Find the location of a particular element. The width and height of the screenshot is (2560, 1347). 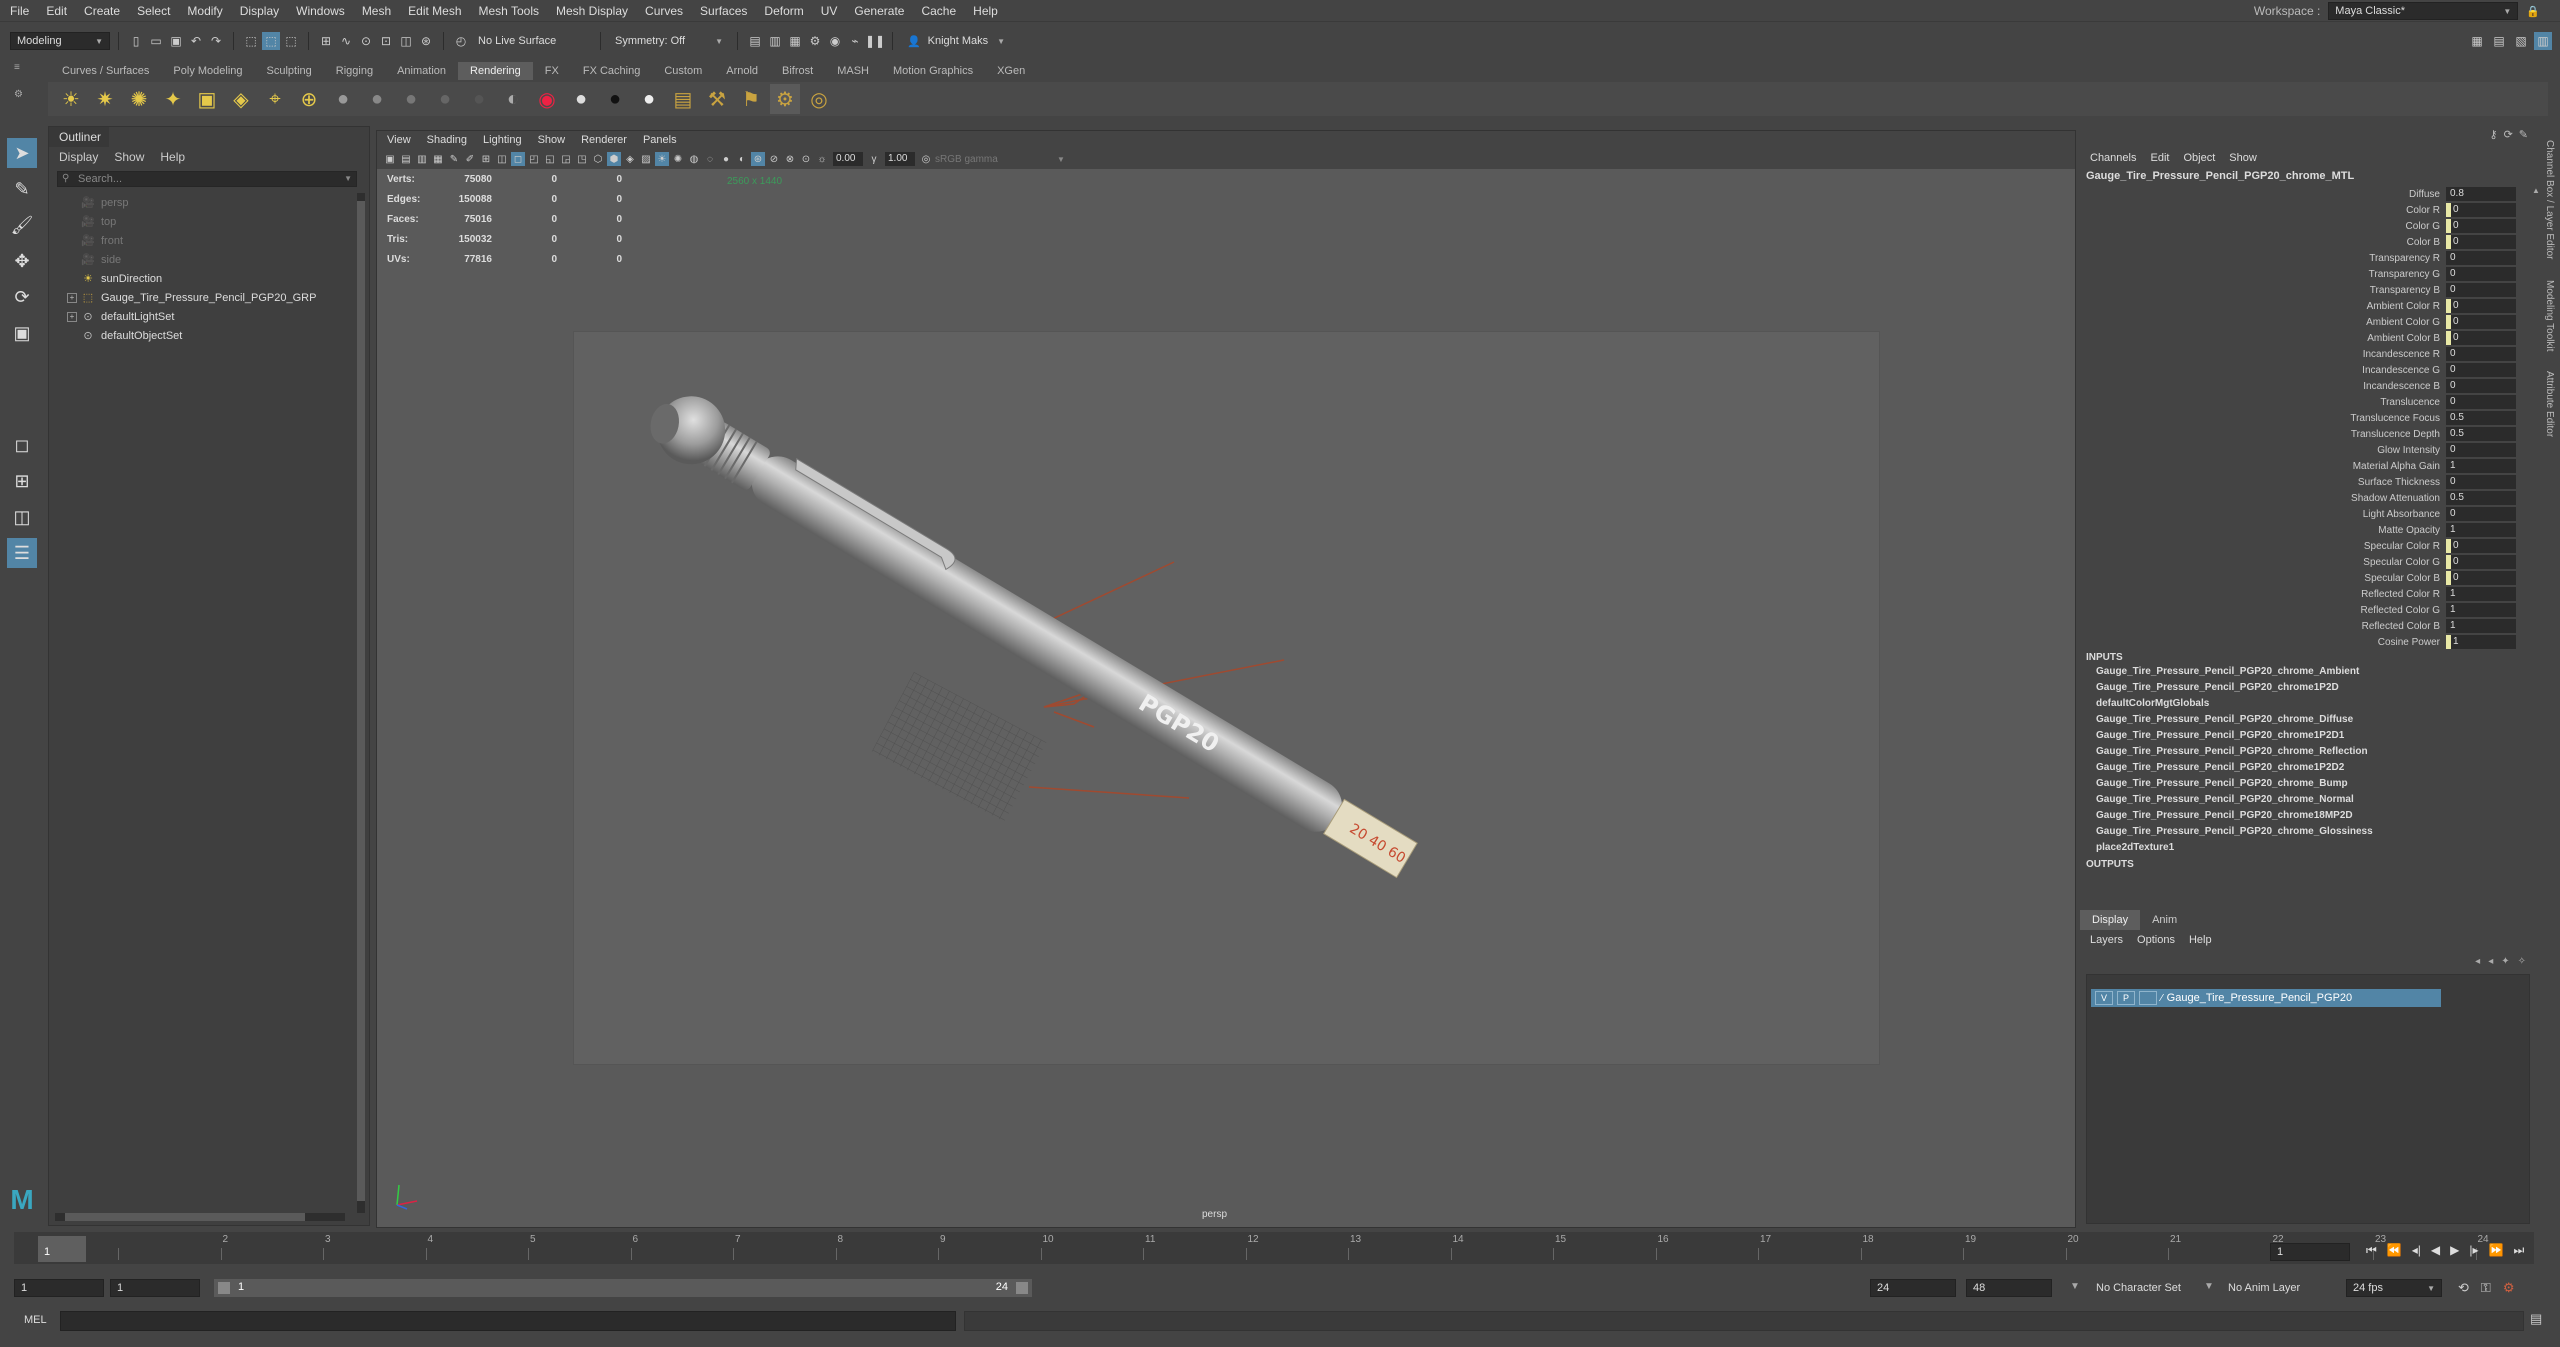

wireframe-icon: ⬡ is located at coordinates (598, 159).